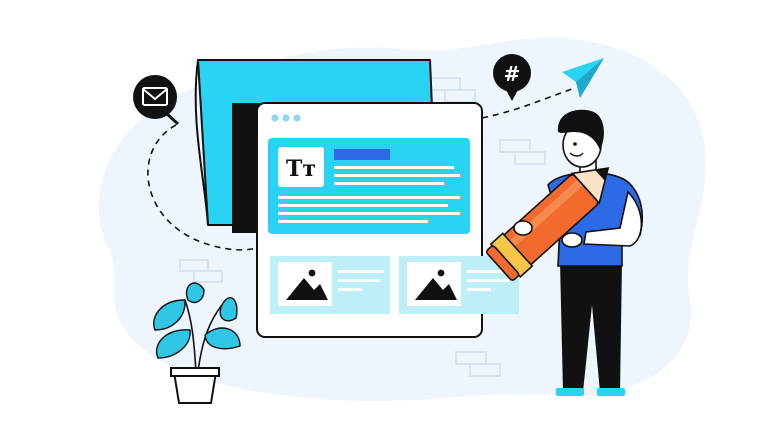 The image size is (768, 427). Describe the element at coordinates (362, 154) in the screenshot. I see `headline-bar` at that location.